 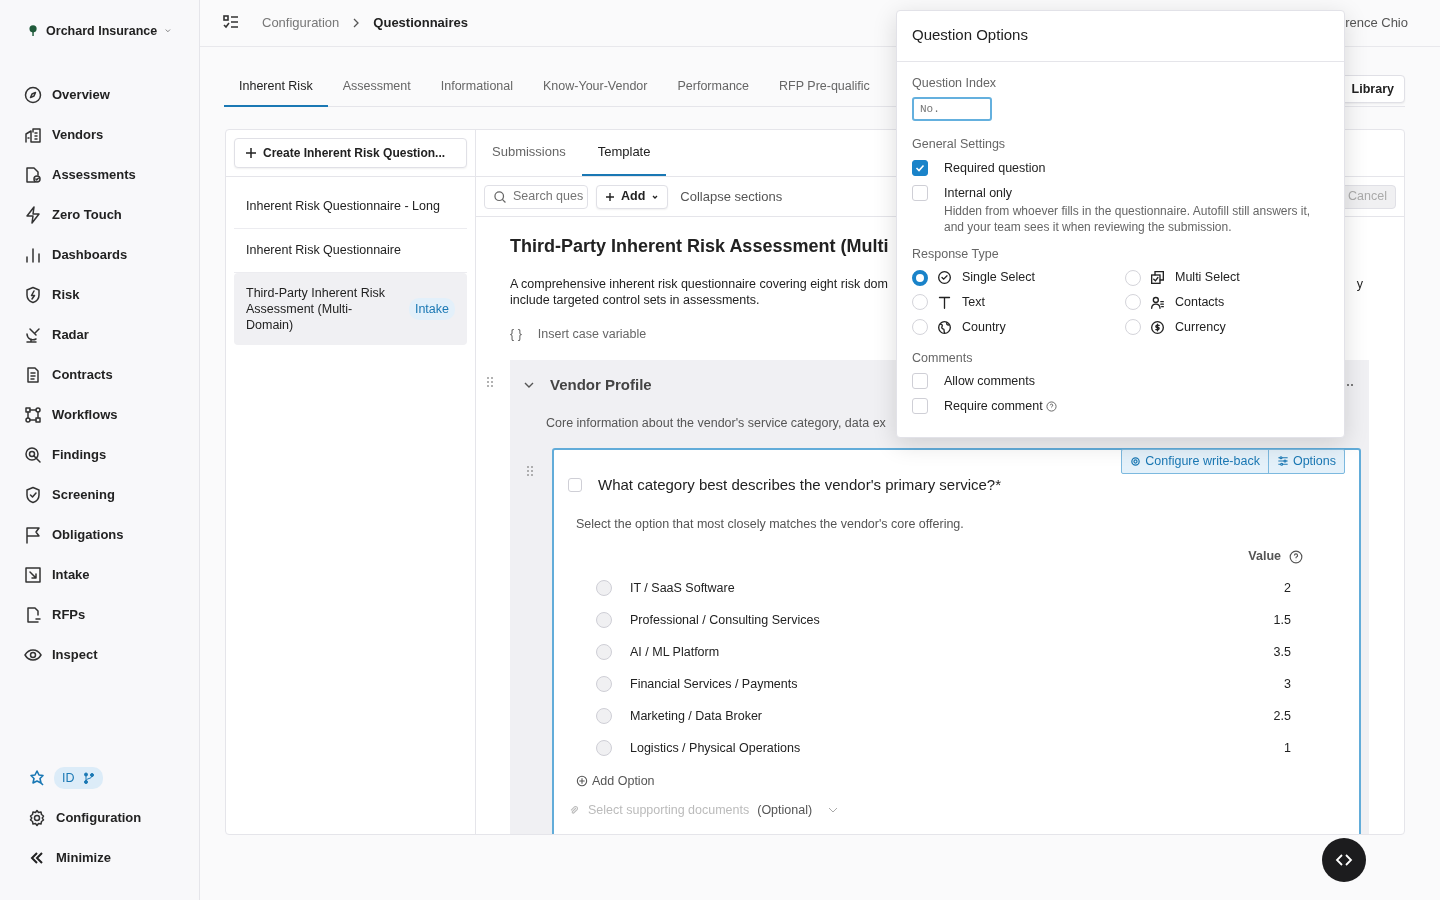 I want to click on sidebar-item: Obligations, so click(x=99, y=534).